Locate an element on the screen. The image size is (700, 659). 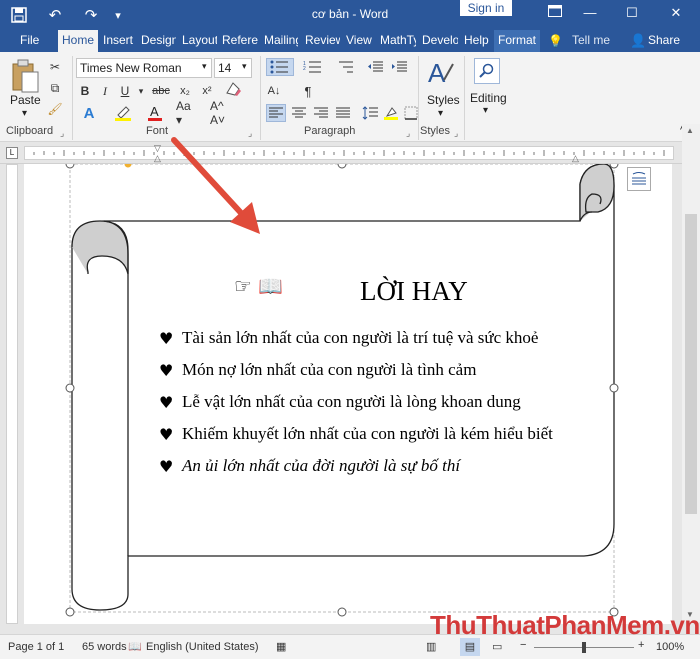
close-icon: ✕ is located at coordinates (676, 13).